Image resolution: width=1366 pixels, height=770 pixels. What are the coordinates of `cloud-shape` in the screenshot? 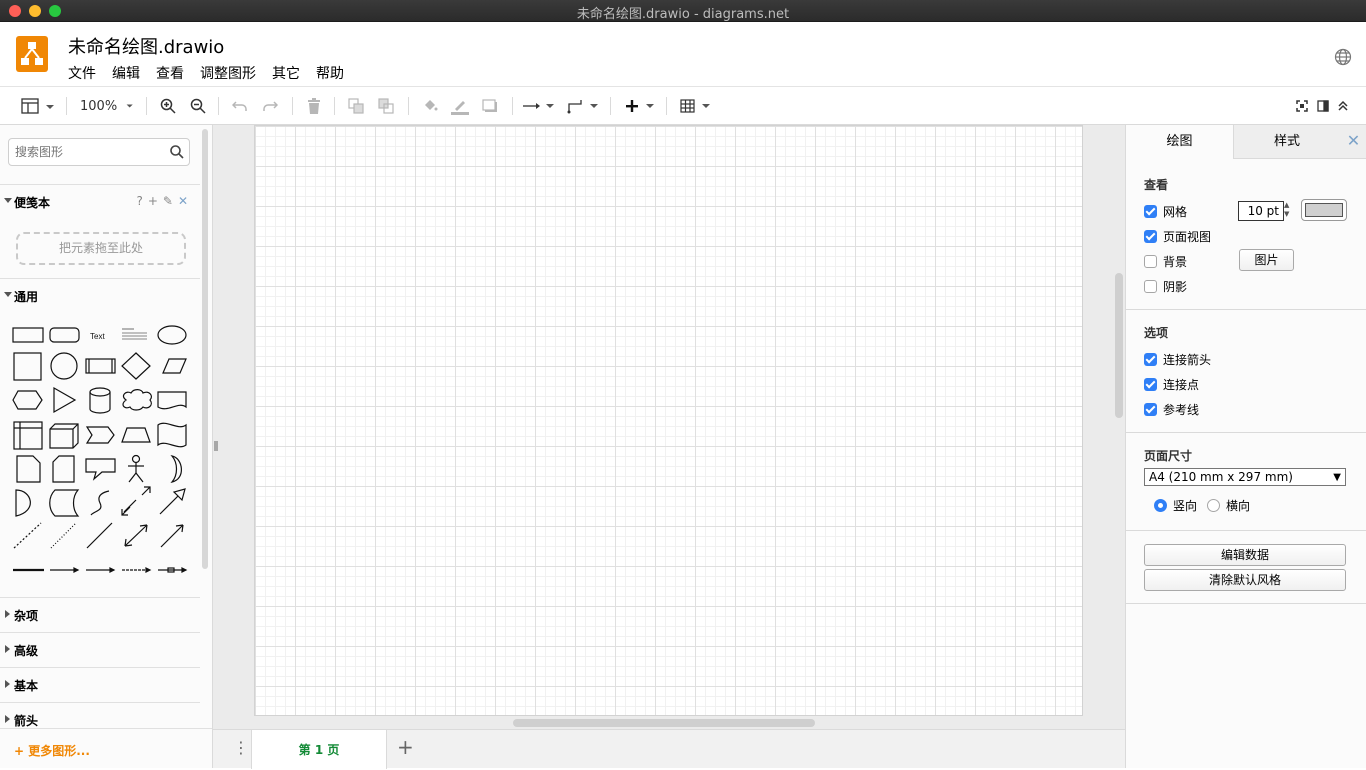 It's located at (137, 400).